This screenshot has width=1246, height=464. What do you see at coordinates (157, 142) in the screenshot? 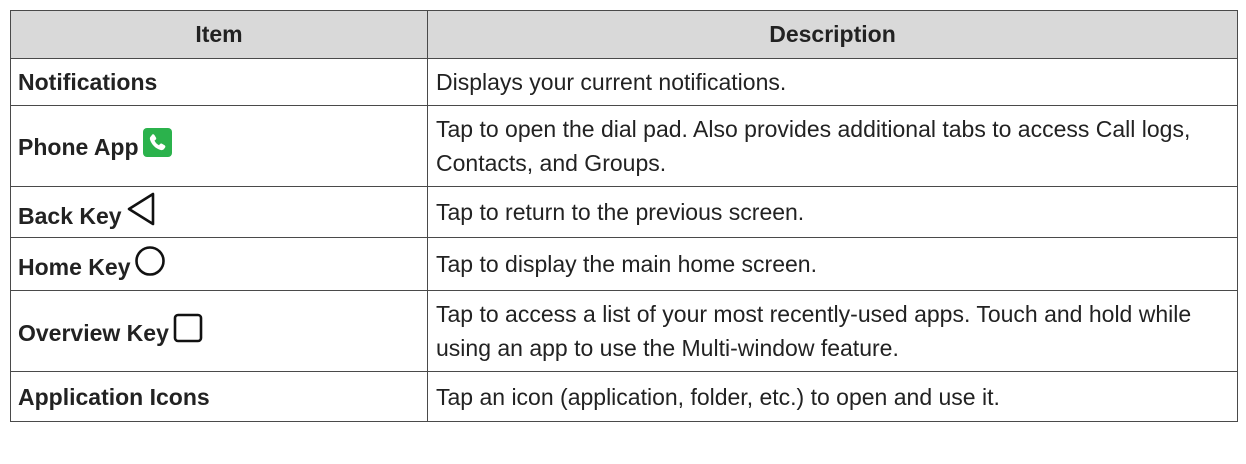
I see `phone-app-icon` at bounding box center [157, 142].